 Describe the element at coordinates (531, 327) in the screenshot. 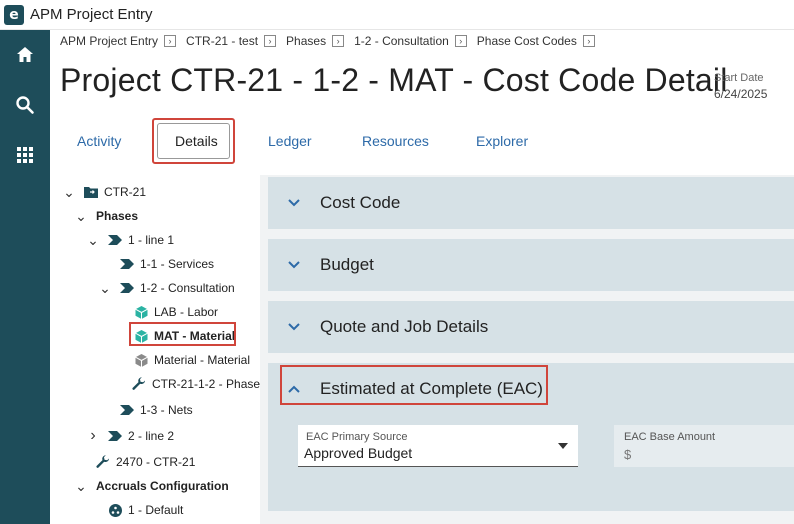

I see `section-quote-job-details: Quote and Job Details` at that location.